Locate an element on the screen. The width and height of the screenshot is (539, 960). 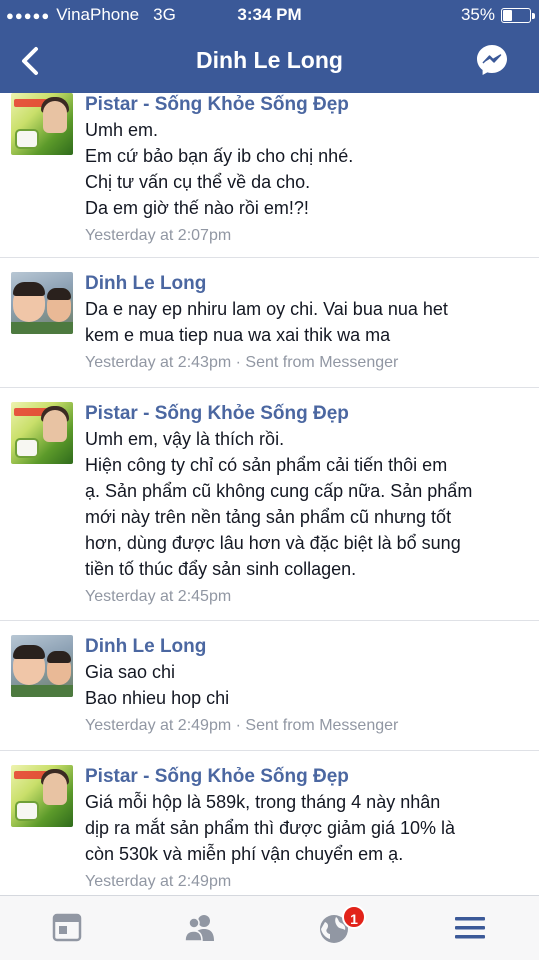
friends-icon is located at coordinates (199, 928).